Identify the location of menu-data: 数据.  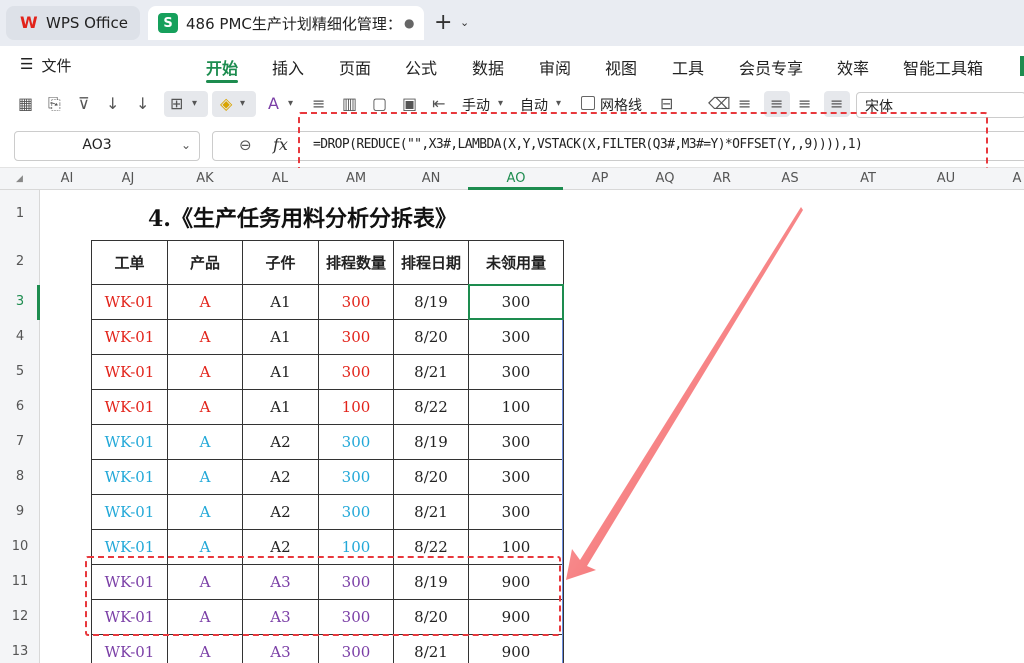
(488, 67).